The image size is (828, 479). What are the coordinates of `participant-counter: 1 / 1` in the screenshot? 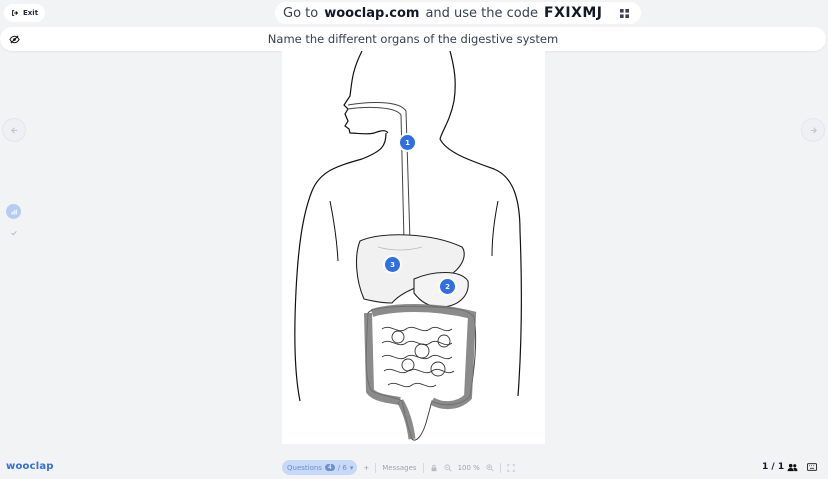 It's located at (780, 467).